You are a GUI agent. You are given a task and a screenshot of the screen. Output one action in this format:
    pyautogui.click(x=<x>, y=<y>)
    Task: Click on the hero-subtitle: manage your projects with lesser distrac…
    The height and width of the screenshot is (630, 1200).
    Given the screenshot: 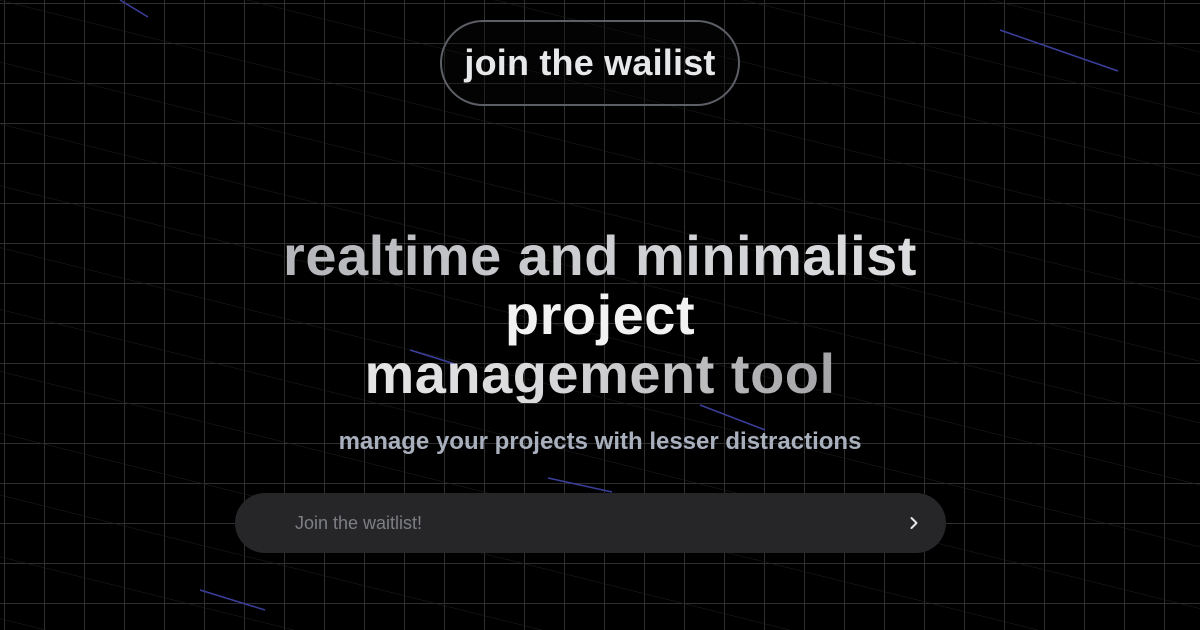 What is the action you would take?
    pyautogui.click(x=600, y=441)
    